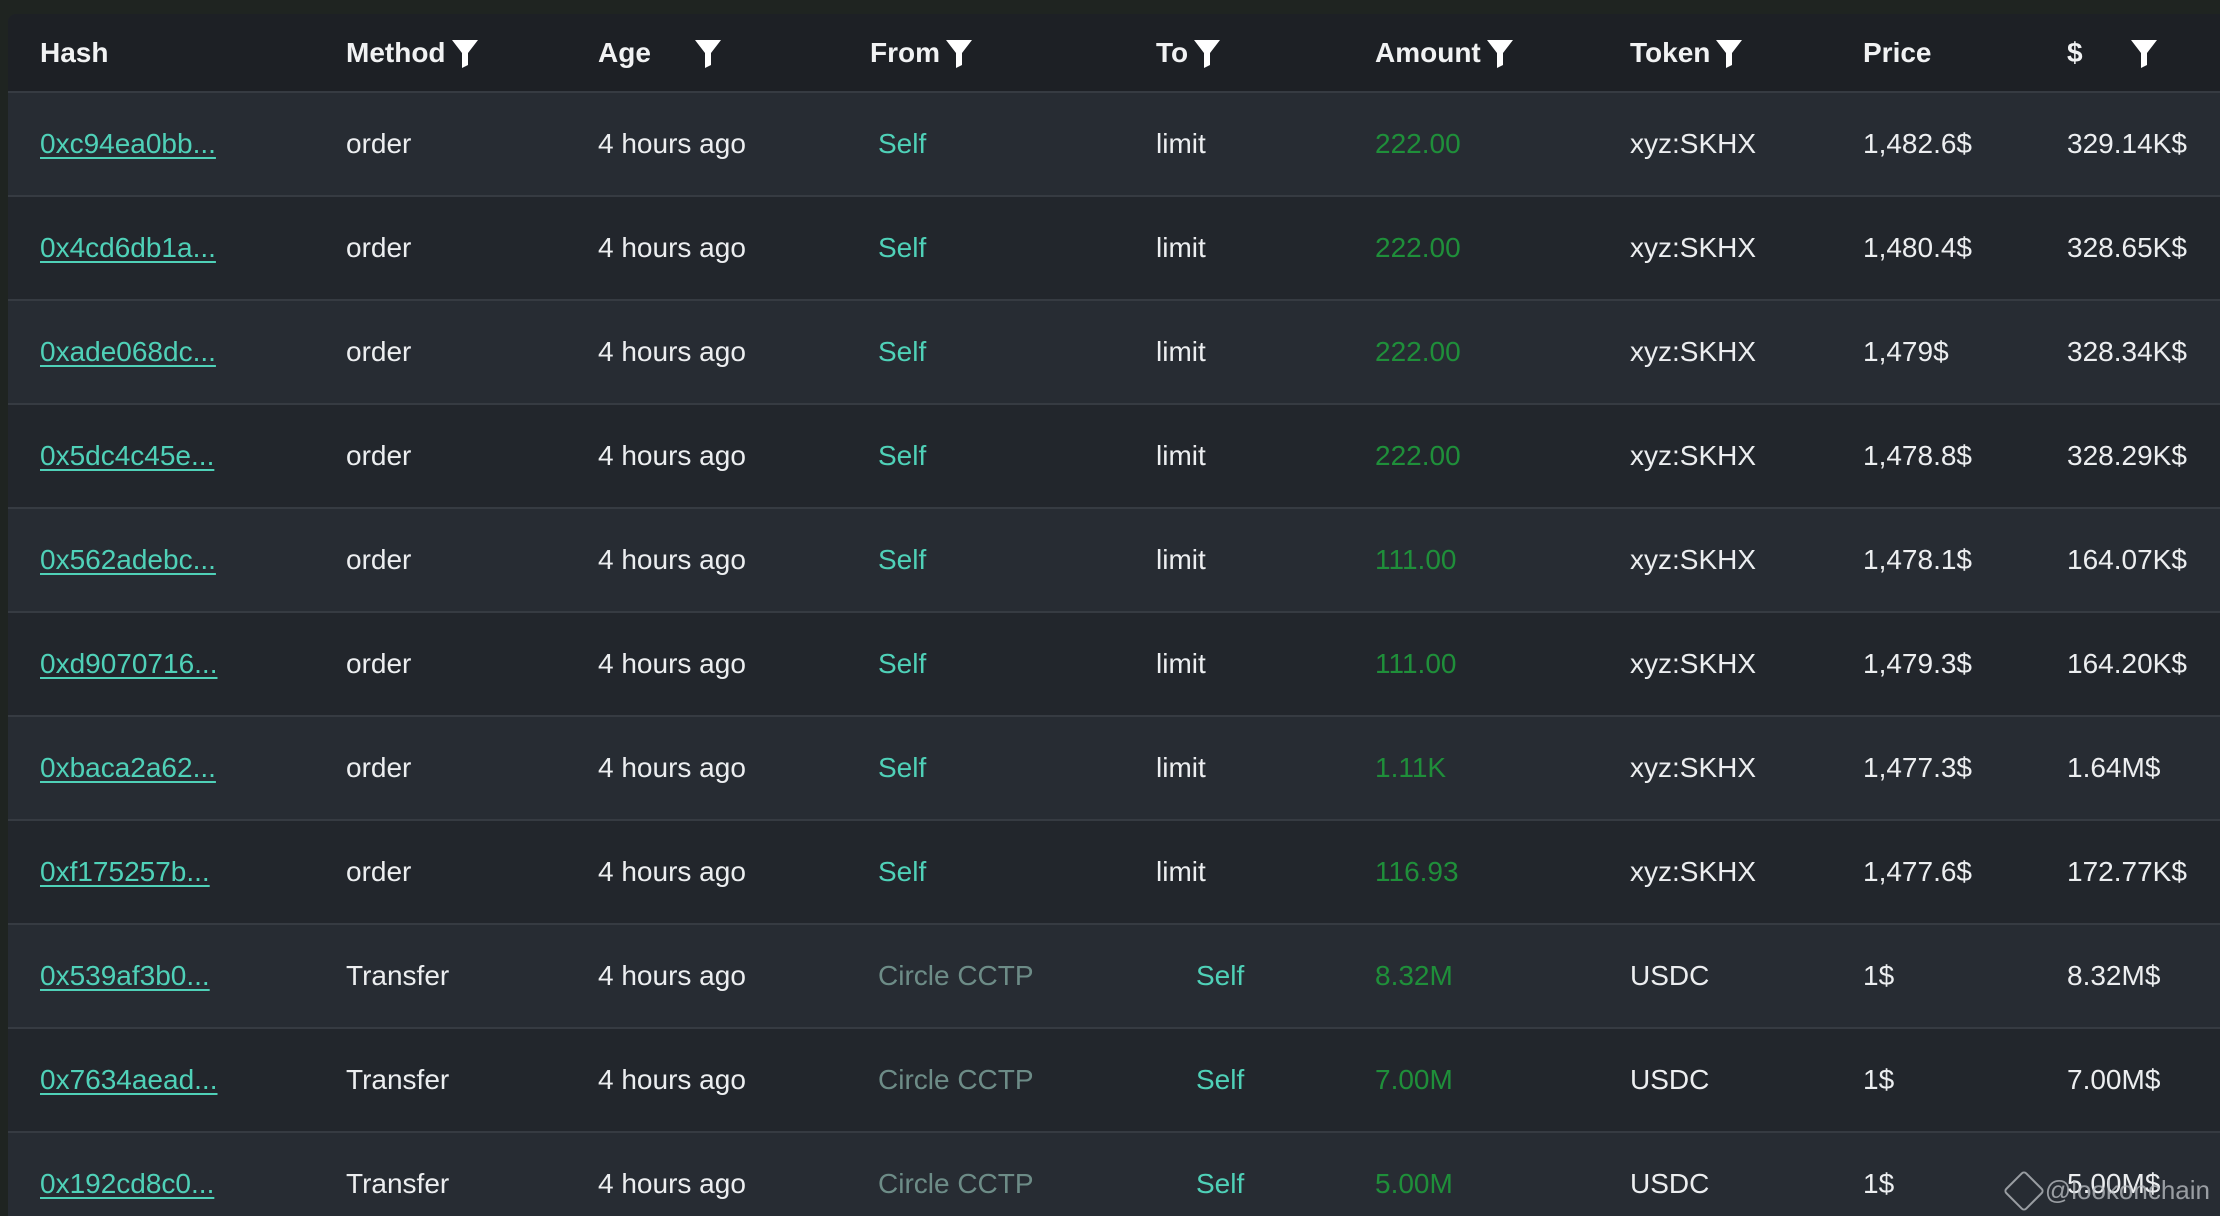  I want to click on cell-amount: 7.00M, so click(1470, 1080).